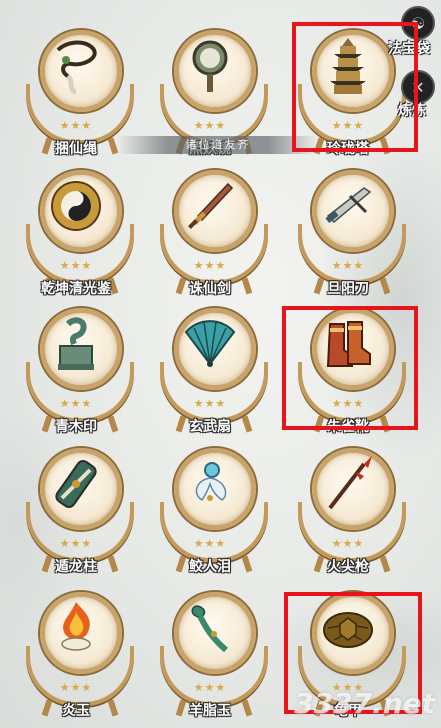  What do you see at coordinates (76, 66) in the screenshot?
I see `rope-icon` at bounding box center [76, 66].